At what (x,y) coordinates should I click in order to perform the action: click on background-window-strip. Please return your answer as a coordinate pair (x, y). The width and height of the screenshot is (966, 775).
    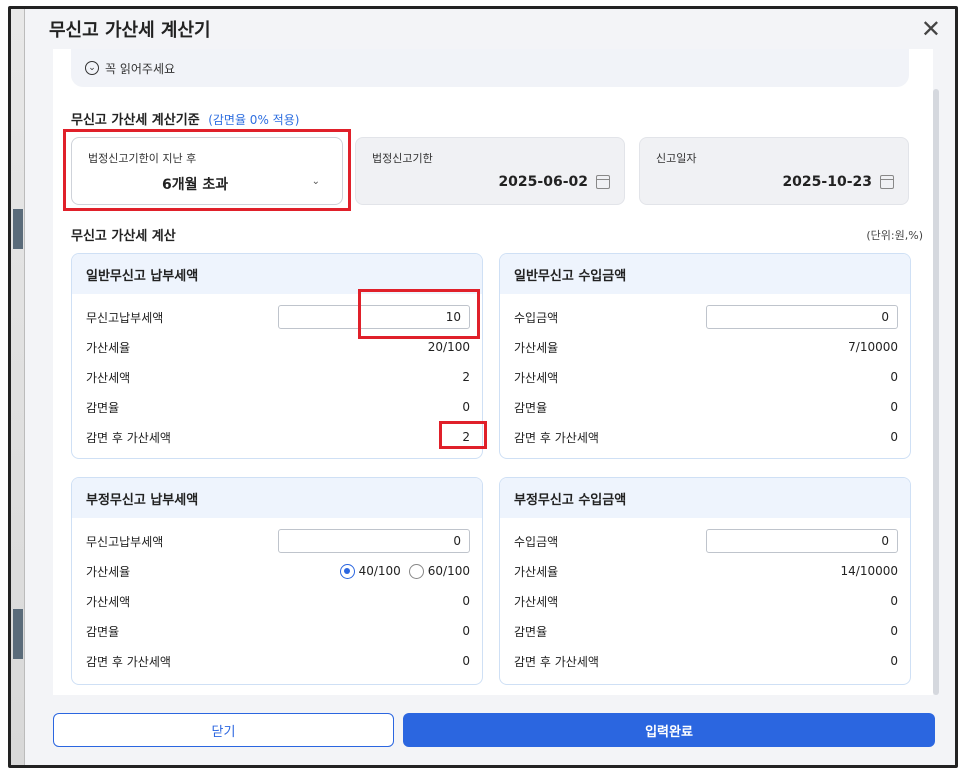
    Looking at the image, I should click on (18, 387).